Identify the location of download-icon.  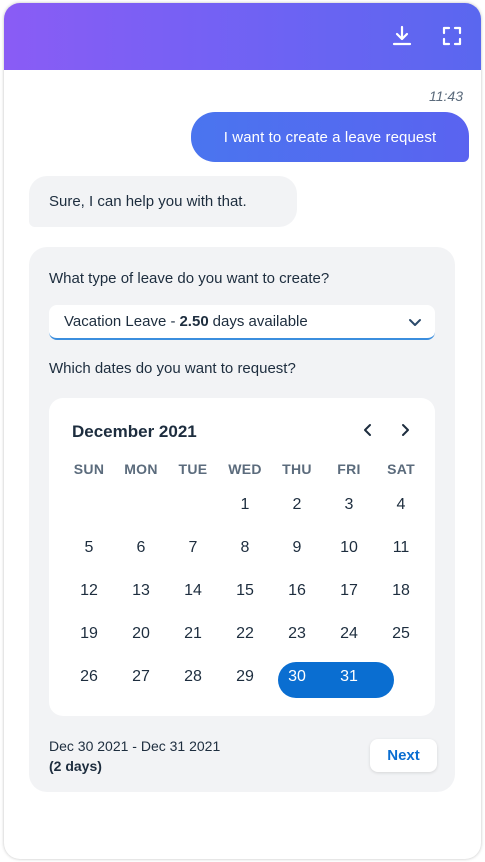
(402, 35).